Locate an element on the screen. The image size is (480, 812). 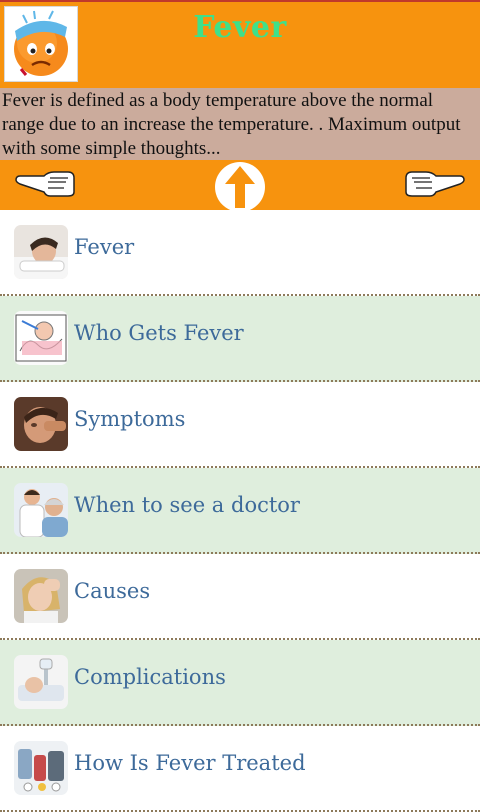
topic-item-causes: Causes is located at coordinates (240, 597).